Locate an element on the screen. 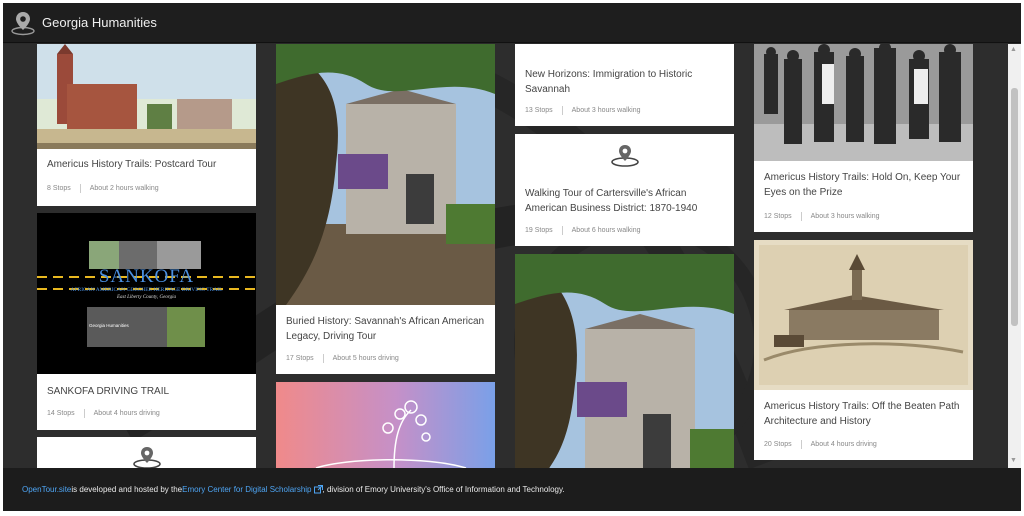 This screenshot has width=1024, height=516. tour-stops: 20 Stops is located at coordinates (778, 444).